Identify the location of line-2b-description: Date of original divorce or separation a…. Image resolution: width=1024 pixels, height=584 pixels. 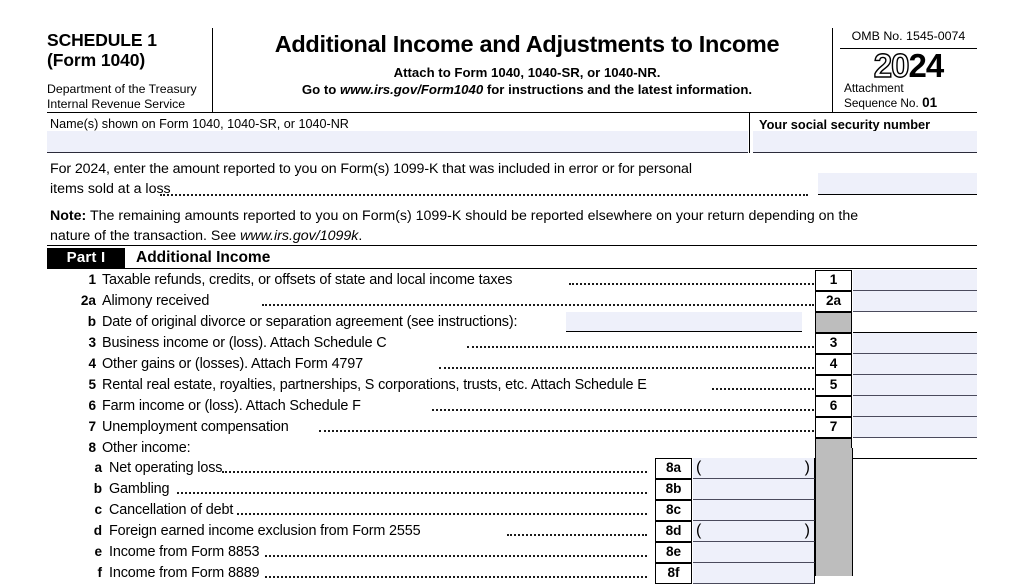
(310, 322).